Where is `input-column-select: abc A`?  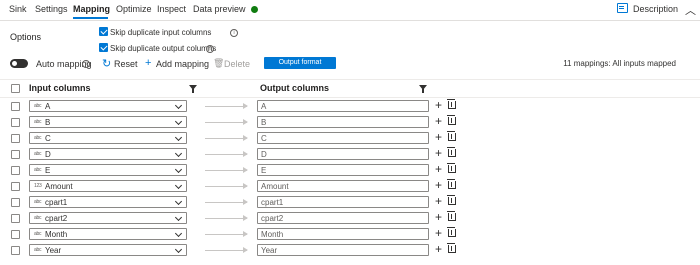 input-column-select: abc A is located at coordinates (108, 106).